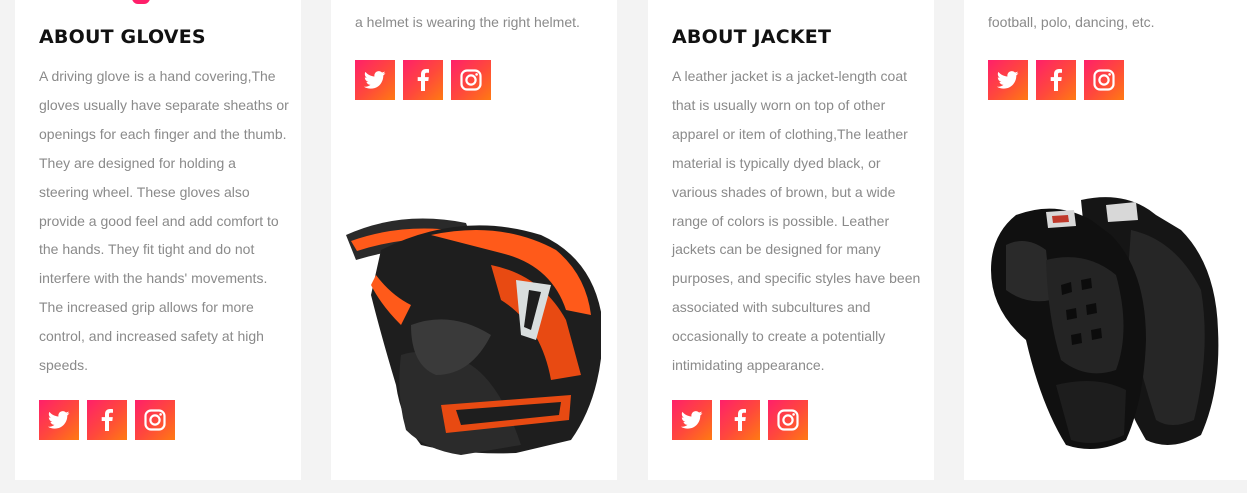  What do you see at coordinates (1071, 22) in the screenshot?
I see `card-description-tail: football, polo, dancing, etc.` at bounding box center [1071, 22].